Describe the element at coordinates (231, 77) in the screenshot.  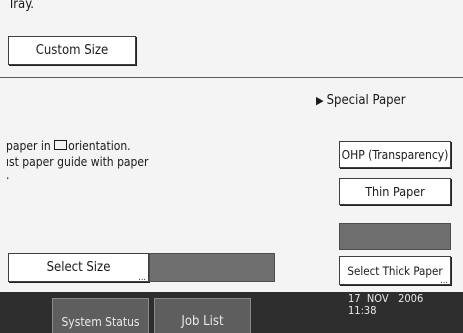
I see `section-divider` at that location.